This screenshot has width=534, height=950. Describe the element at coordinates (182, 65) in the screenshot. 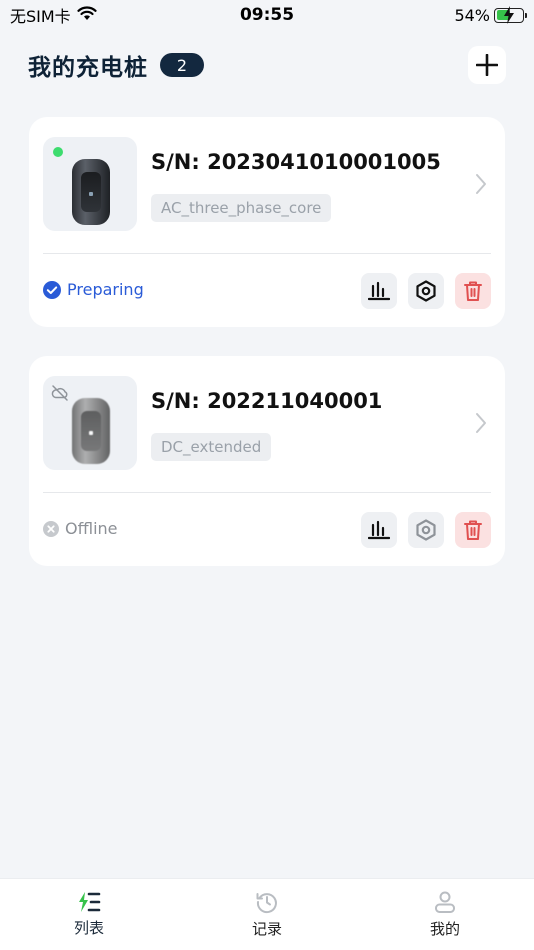

I see `charger-count-badge: 2` at that location.